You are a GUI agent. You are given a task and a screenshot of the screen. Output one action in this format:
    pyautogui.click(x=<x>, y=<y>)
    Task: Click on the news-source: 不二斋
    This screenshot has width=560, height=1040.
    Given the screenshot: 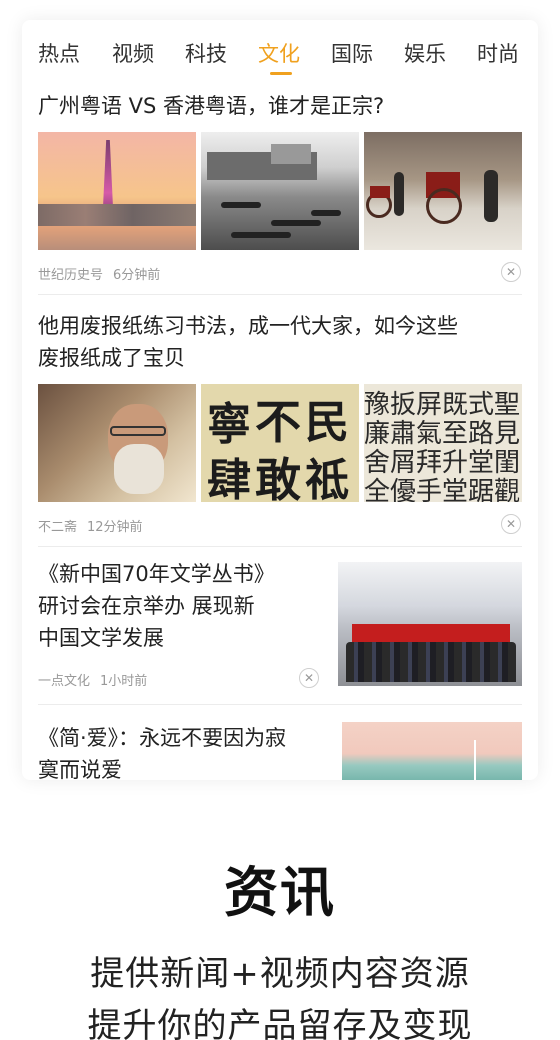 What is the action you would take?
    pyautogui.click(x=58, y=527)
    